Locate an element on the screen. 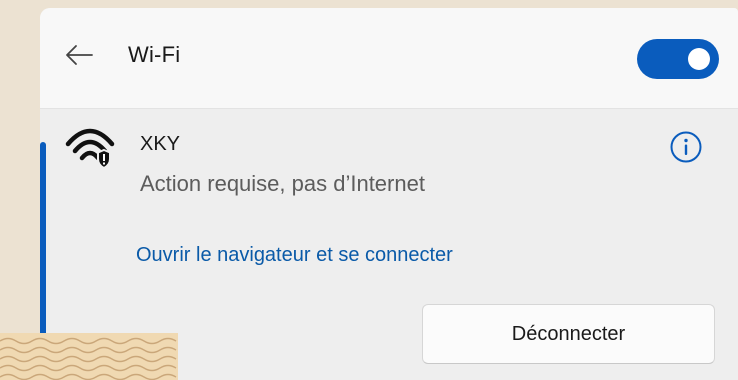  open-browser-link: Ouvrir le navigateur et se connecter is located at coordinates (294, 255).